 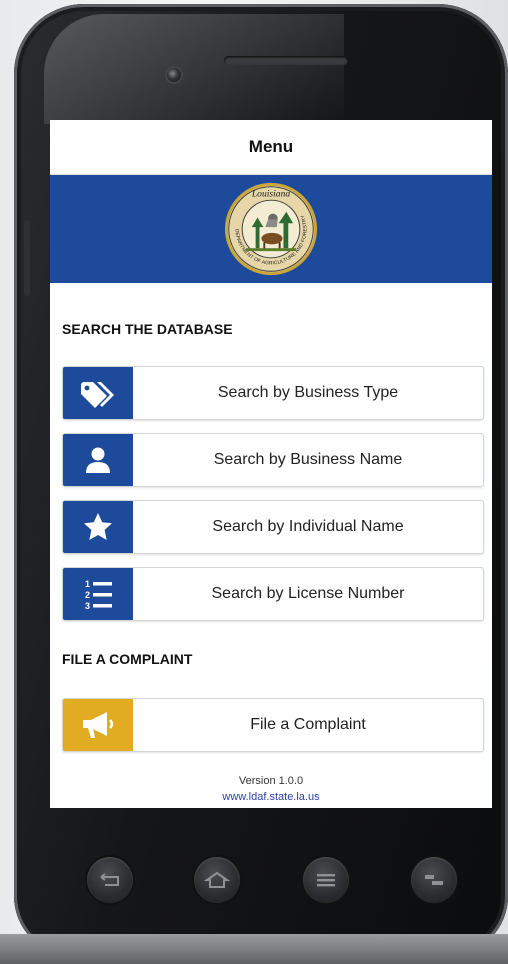 What do you see at coordinates (147, 329) in the screenshot?
I see `search-section-heading: SEARCH THE DATABASE` at bounding box center [147, 329].